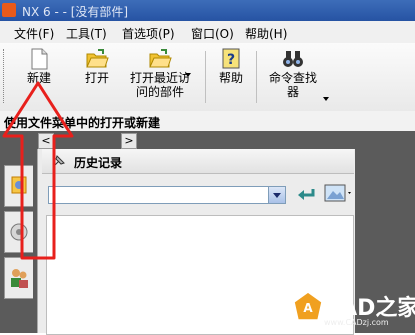 Image resolution: width=415 pixels, height=335 pixels. Describe the element at coordinates (38, 170) in the screenshot. I see `annotation-arrow` at that location.